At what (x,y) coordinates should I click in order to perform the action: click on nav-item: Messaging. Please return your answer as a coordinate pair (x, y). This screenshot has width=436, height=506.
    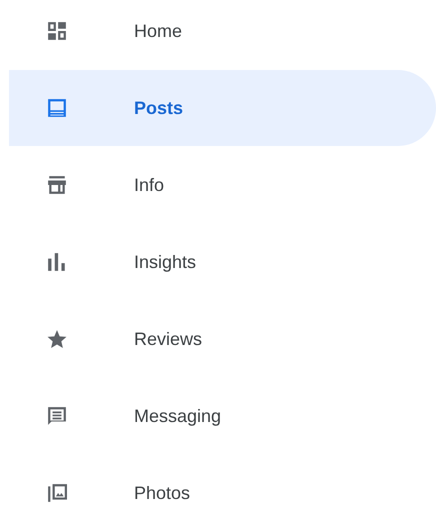
    Looking at the image, I should click on (222, 416).